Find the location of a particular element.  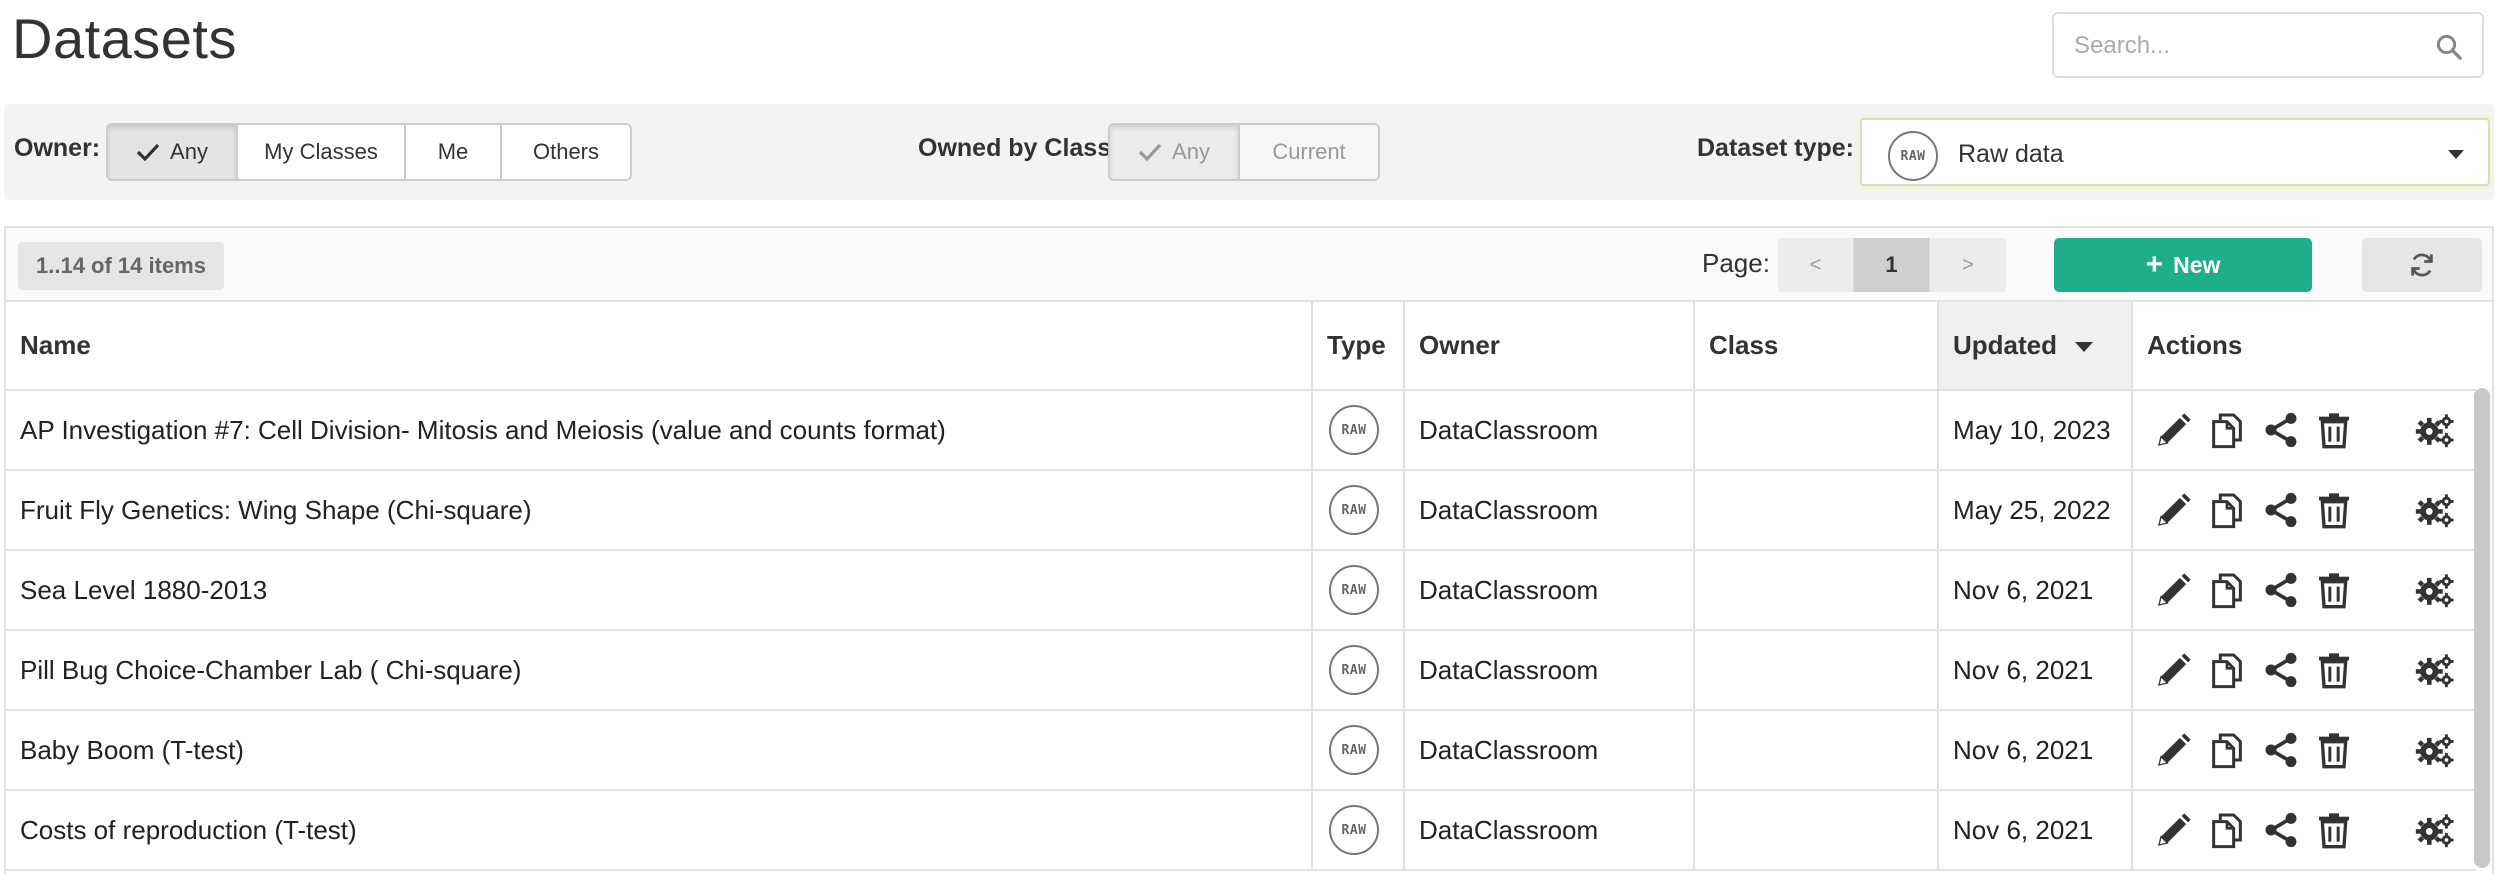

dataset-name: Baby Boom (T-test) is located at coordinates (659, 750).